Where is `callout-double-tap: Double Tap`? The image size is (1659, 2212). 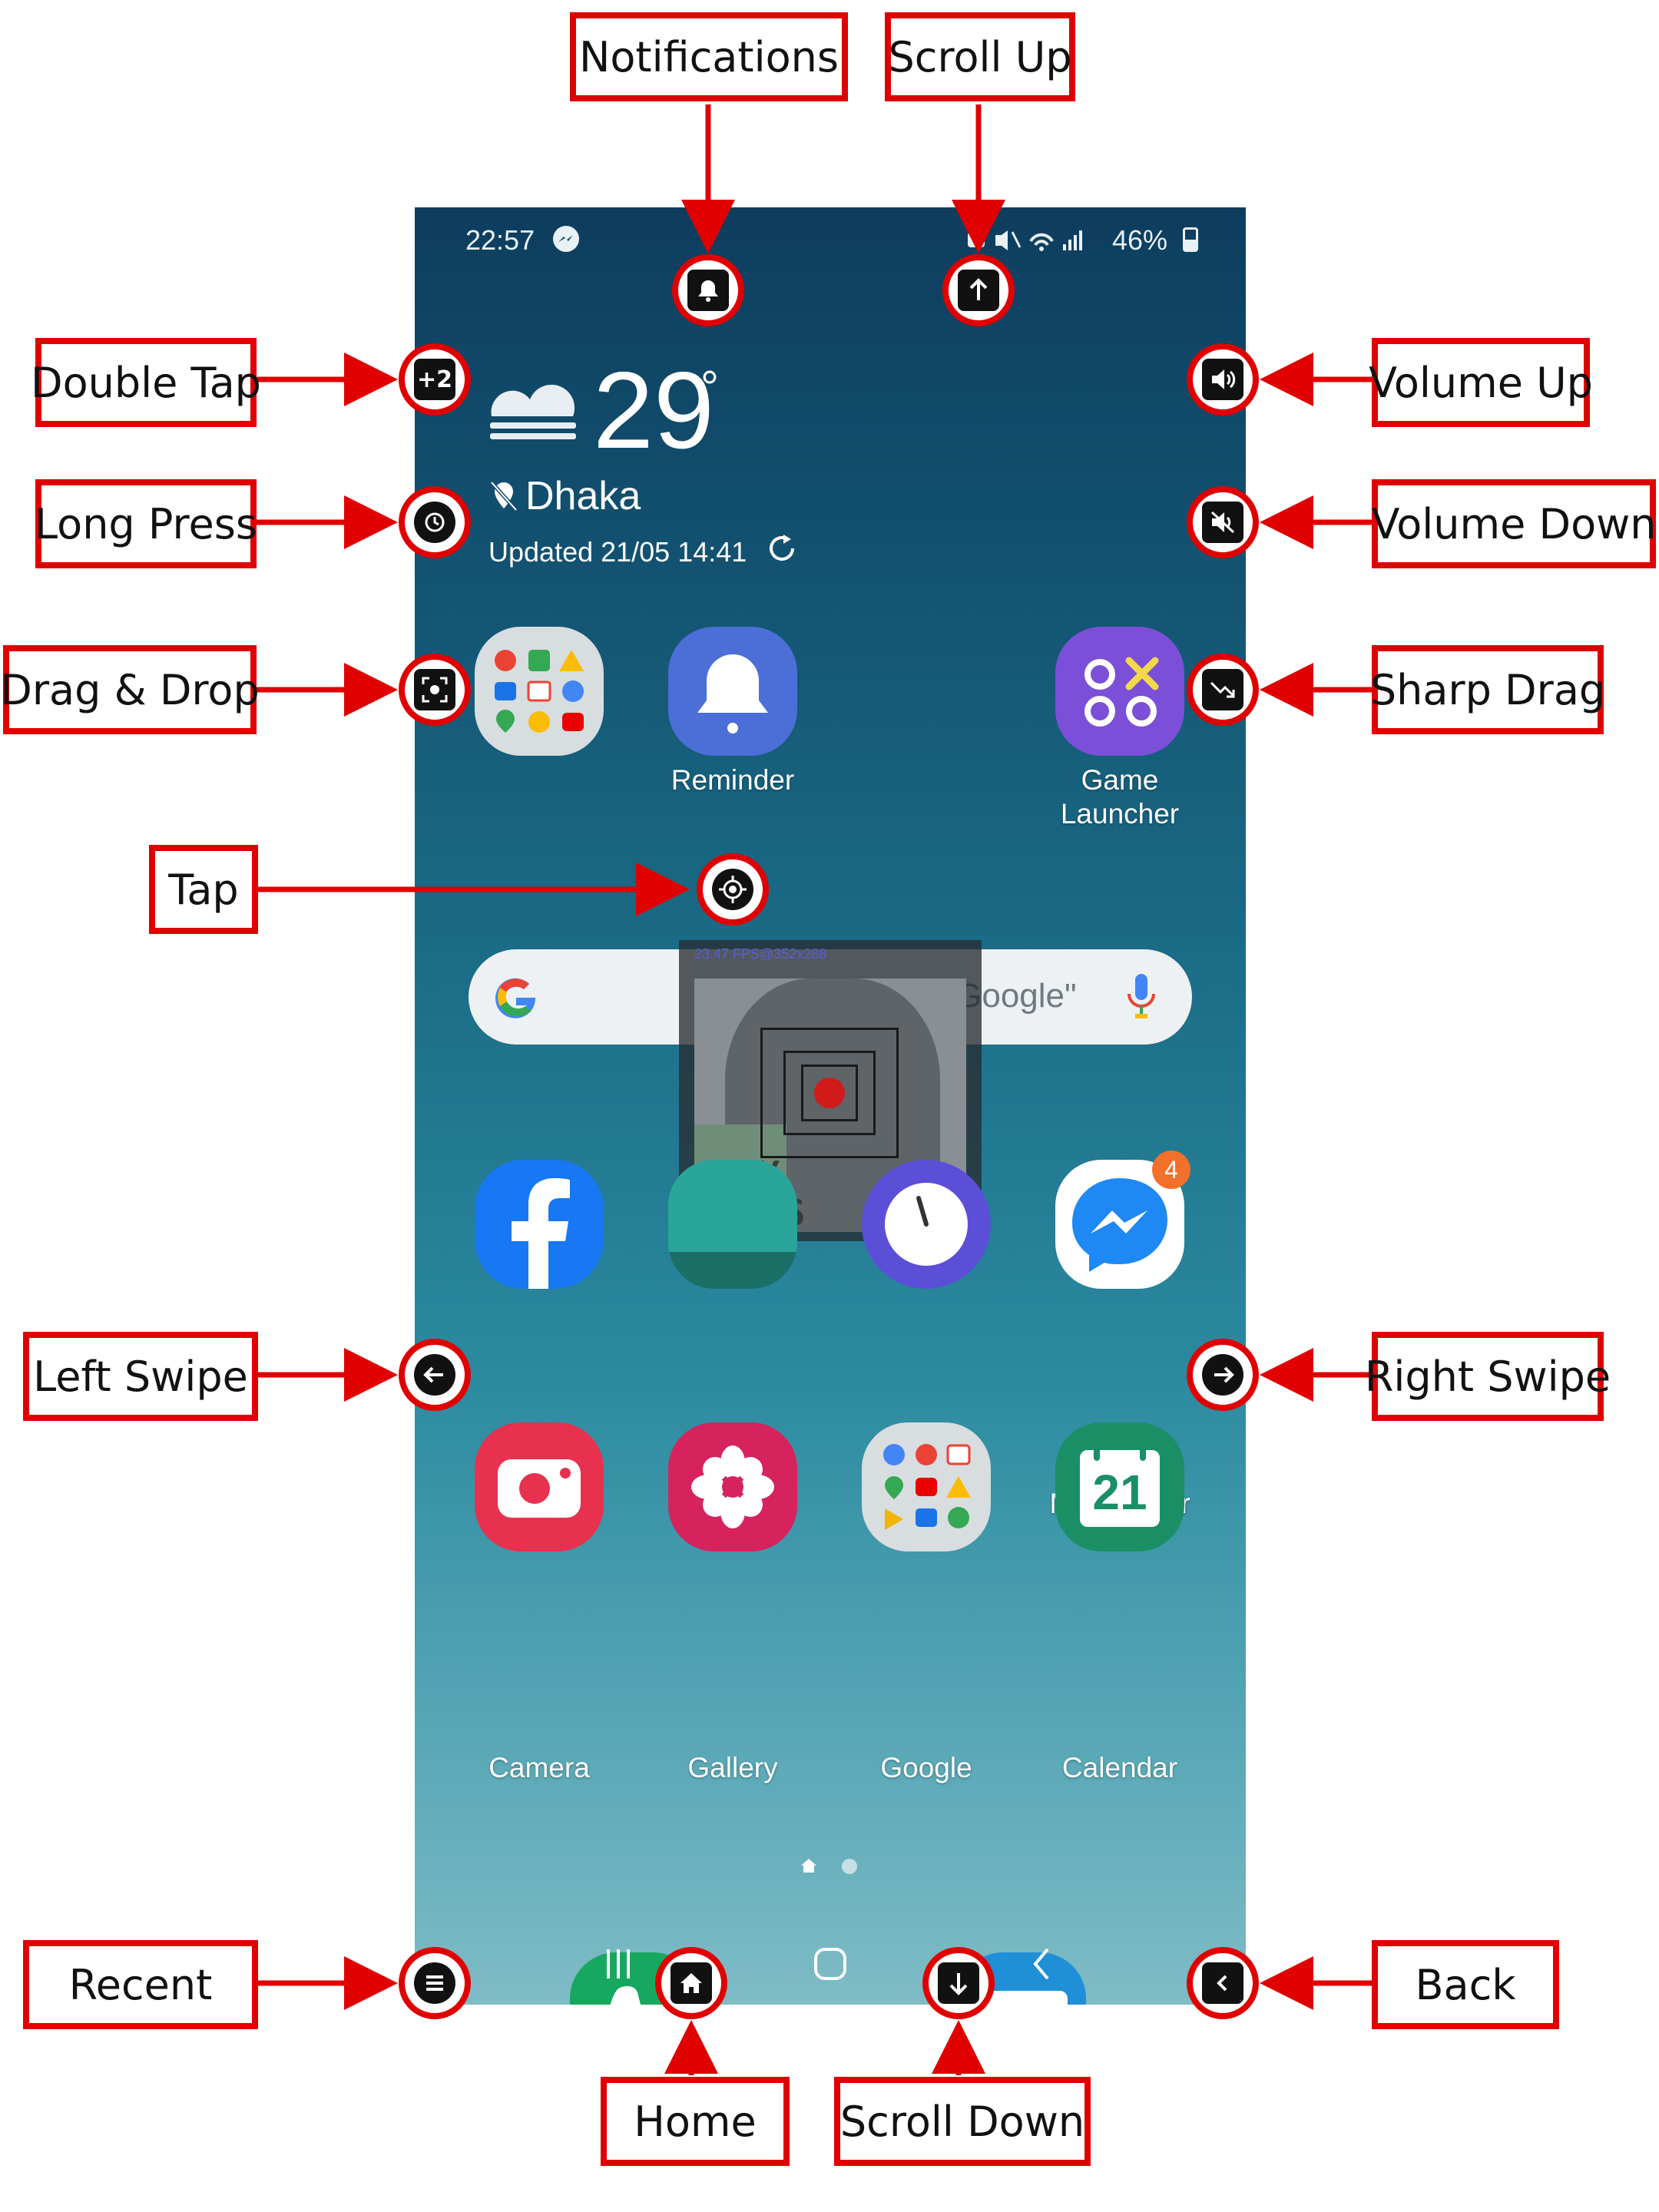
callout-double-tap: Double Tap is located at coordinates (146, 383).